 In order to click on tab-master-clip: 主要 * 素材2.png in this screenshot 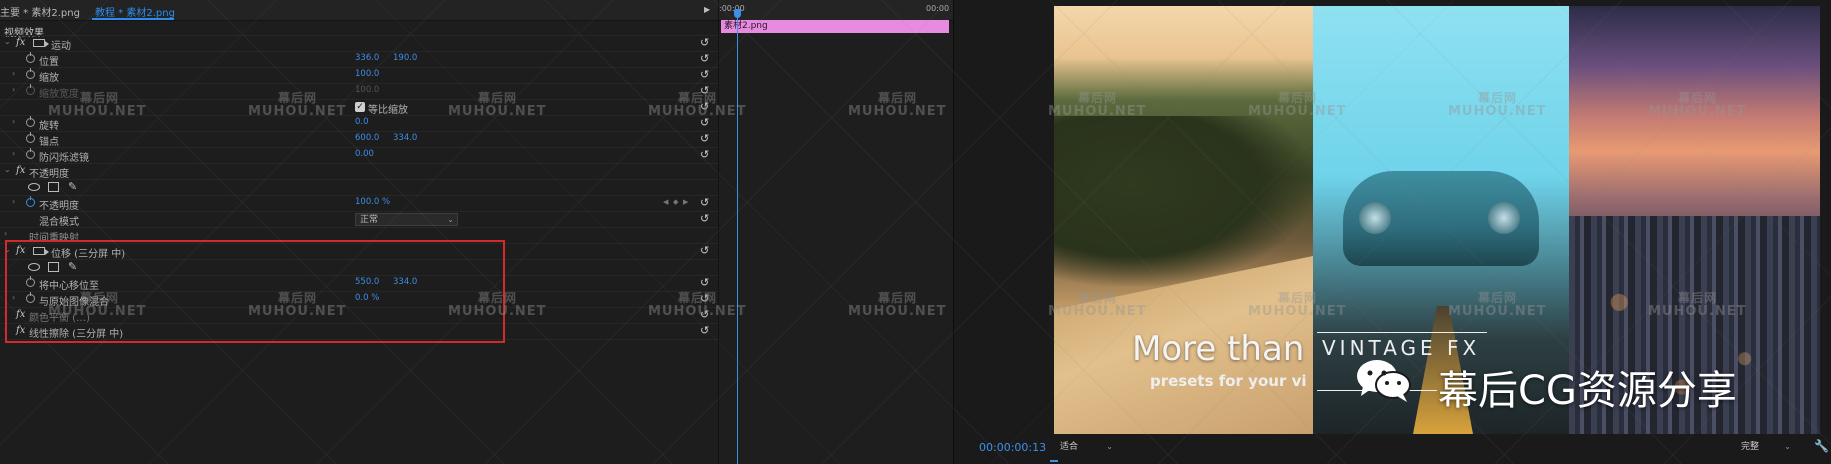, I will do `click(40, 11)`.